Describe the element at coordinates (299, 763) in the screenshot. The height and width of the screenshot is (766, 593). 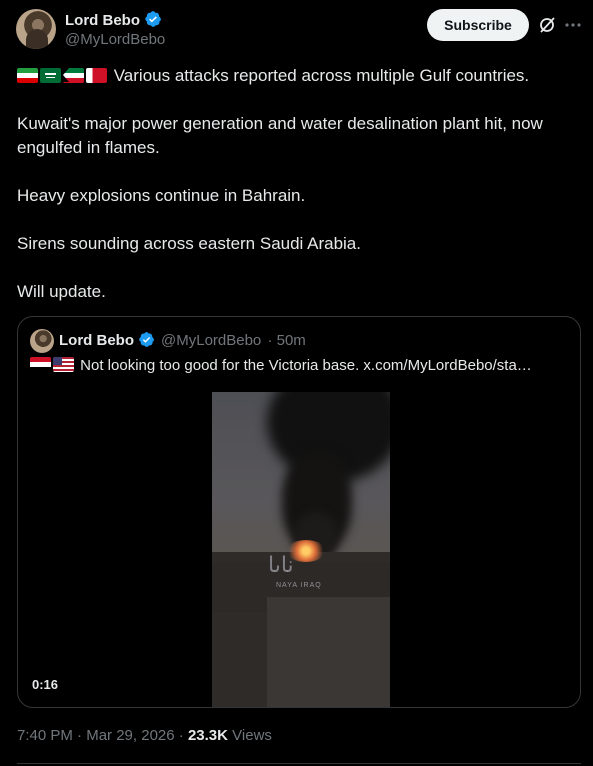
I see `divider` at that location.